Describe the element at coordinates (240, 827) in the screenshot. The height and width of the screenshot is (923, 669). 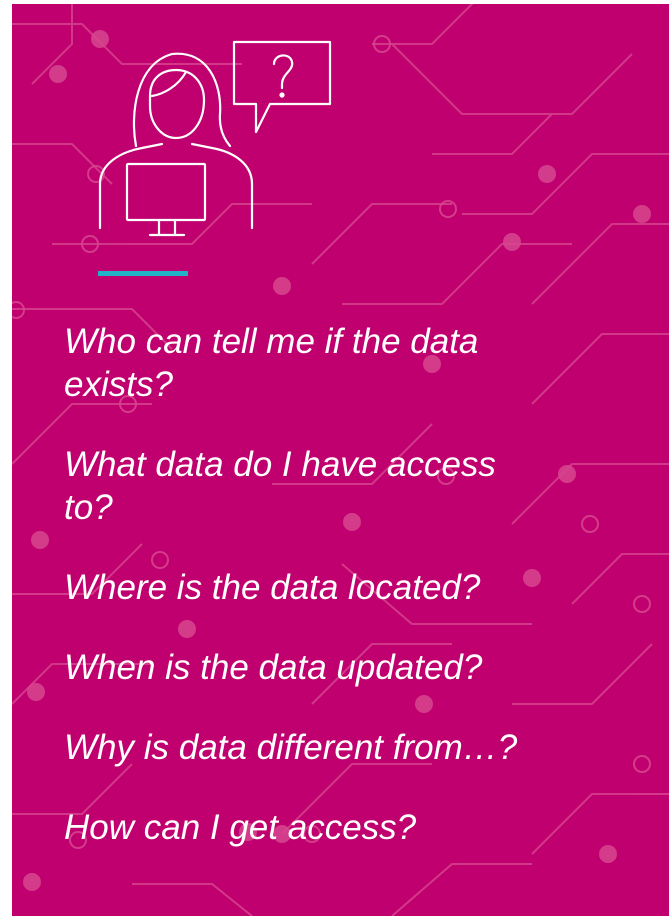
I see `question-item: How can I get access?` at that location.